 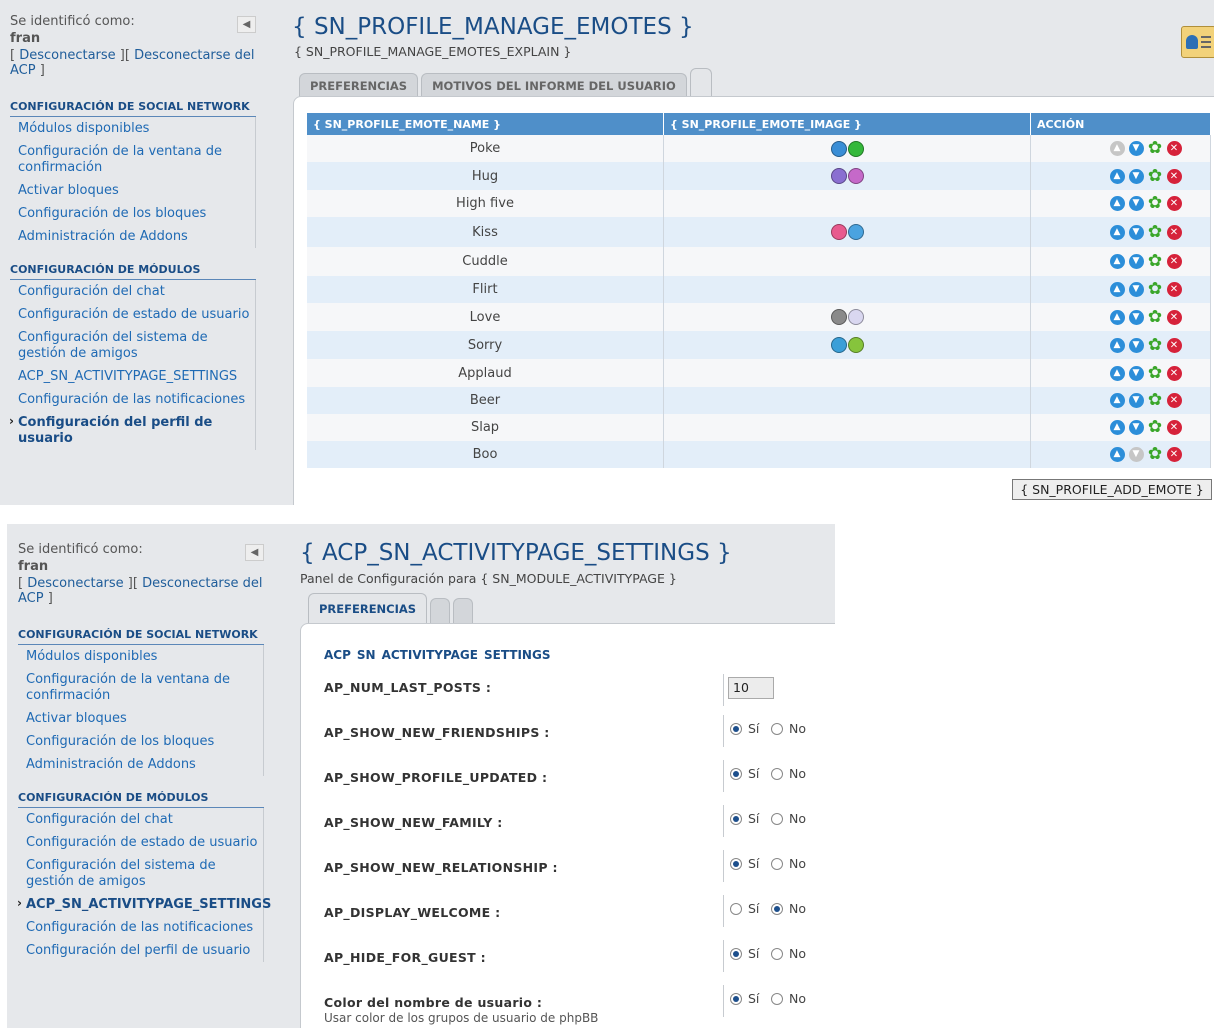 I want to click on tab-user-report-reasons: MOTIVOS DEL INFORME DEL USUARIO, so click(x=554, y=85).